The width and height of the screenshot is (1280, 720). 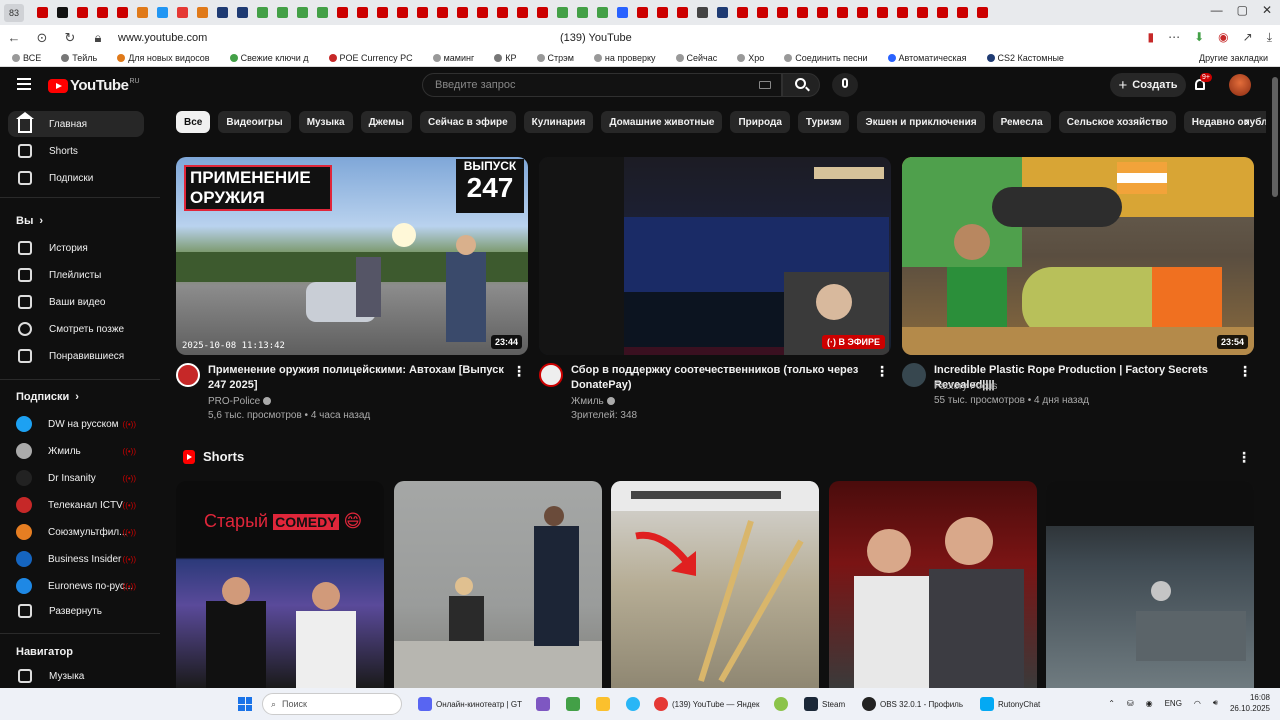 I want to click on bookmark-item: CS2 Кастомные, so click(x=1025, y=58).